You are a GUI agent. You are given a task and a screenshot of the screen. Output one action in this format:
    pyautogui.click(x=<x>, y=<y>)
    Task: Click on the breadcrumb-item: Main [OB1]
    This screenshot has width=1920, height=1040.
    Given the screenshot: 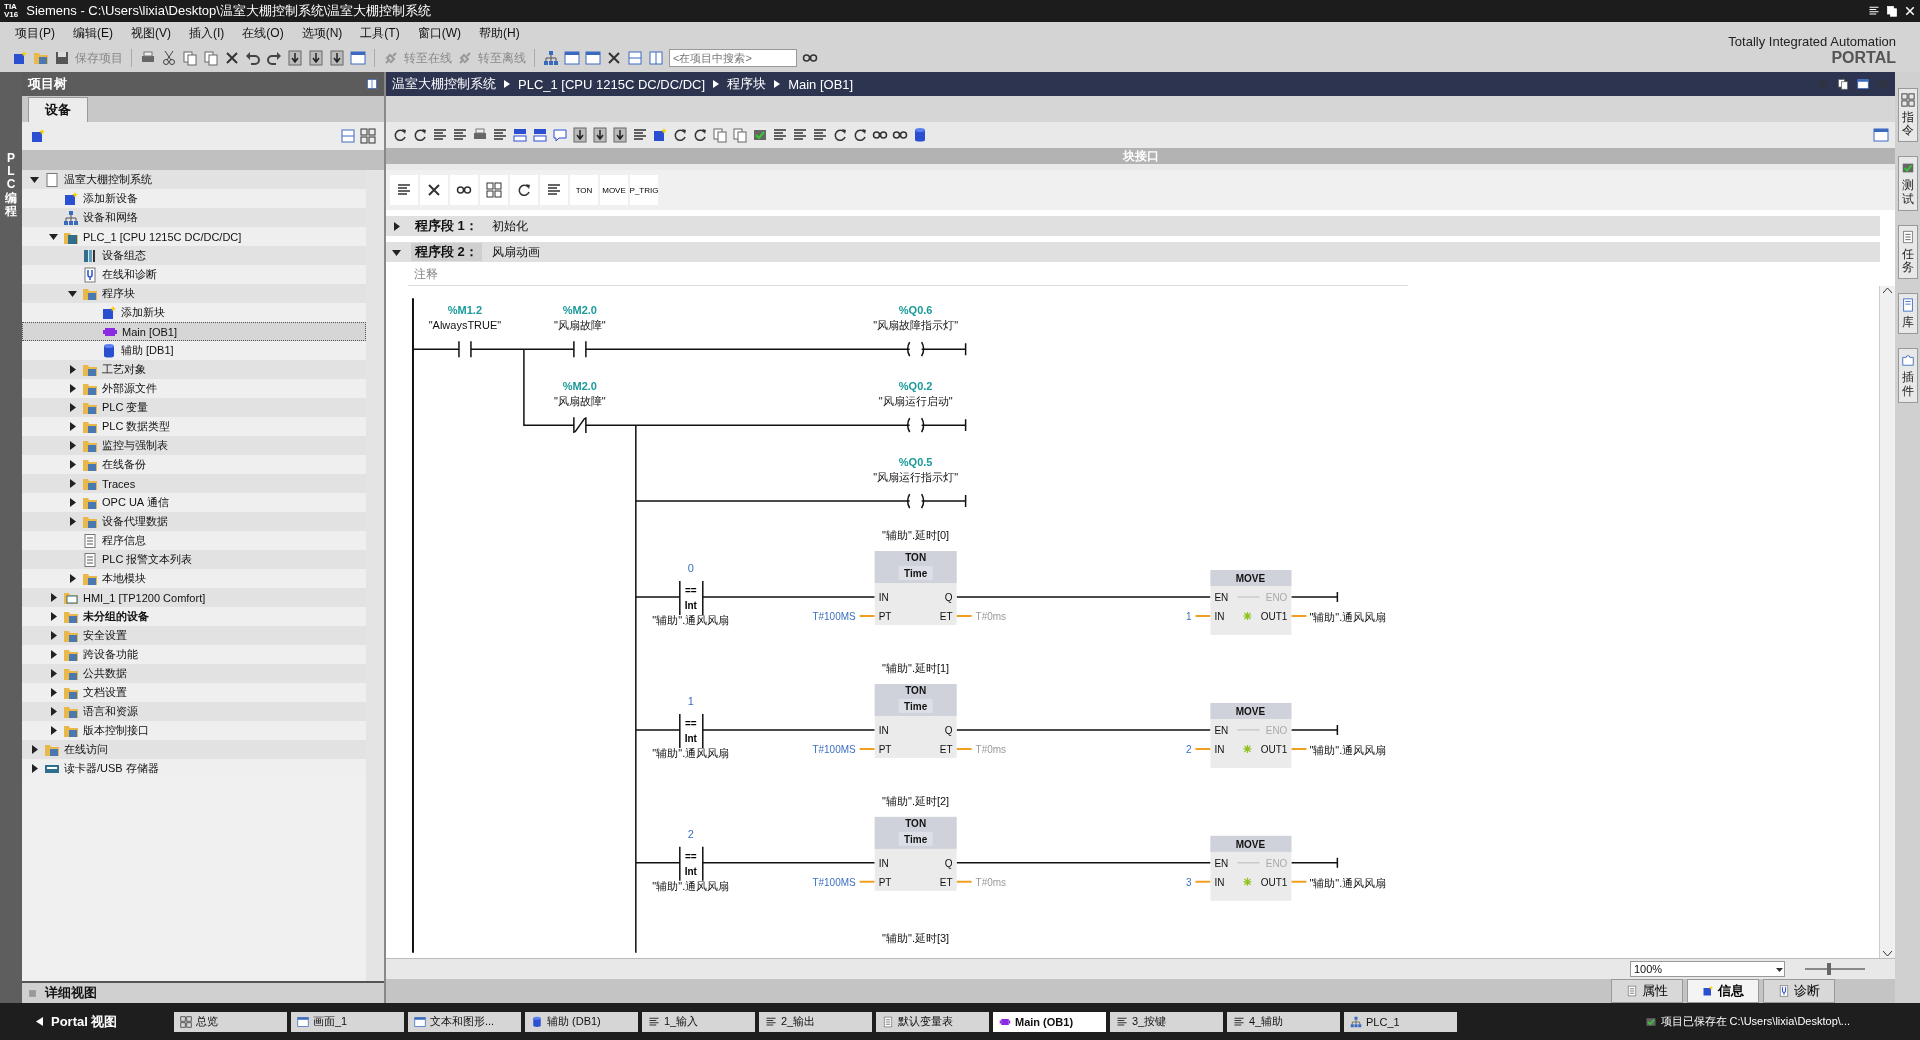 What is the action you would take?
    pyautogui.click(x=821, y=84)
    